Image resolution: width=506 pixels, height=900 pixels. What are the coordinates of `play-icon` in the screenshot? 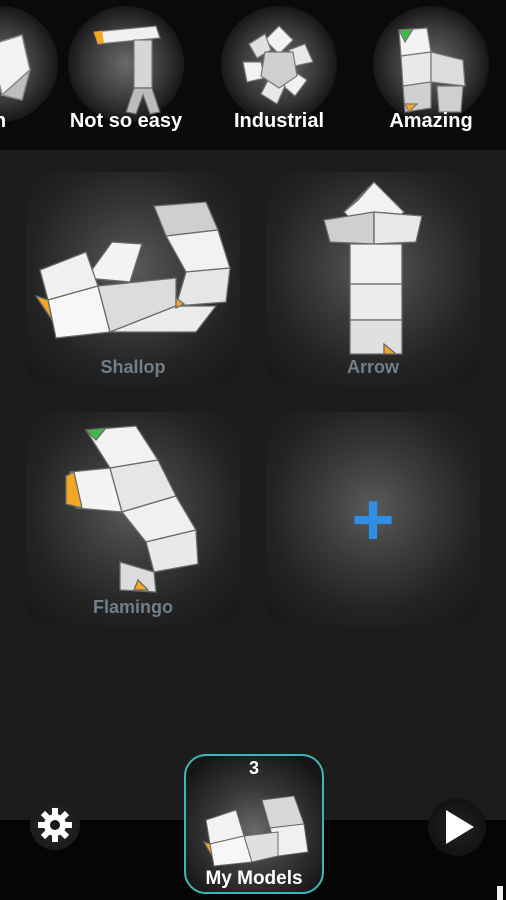 It's located at (460, 827).